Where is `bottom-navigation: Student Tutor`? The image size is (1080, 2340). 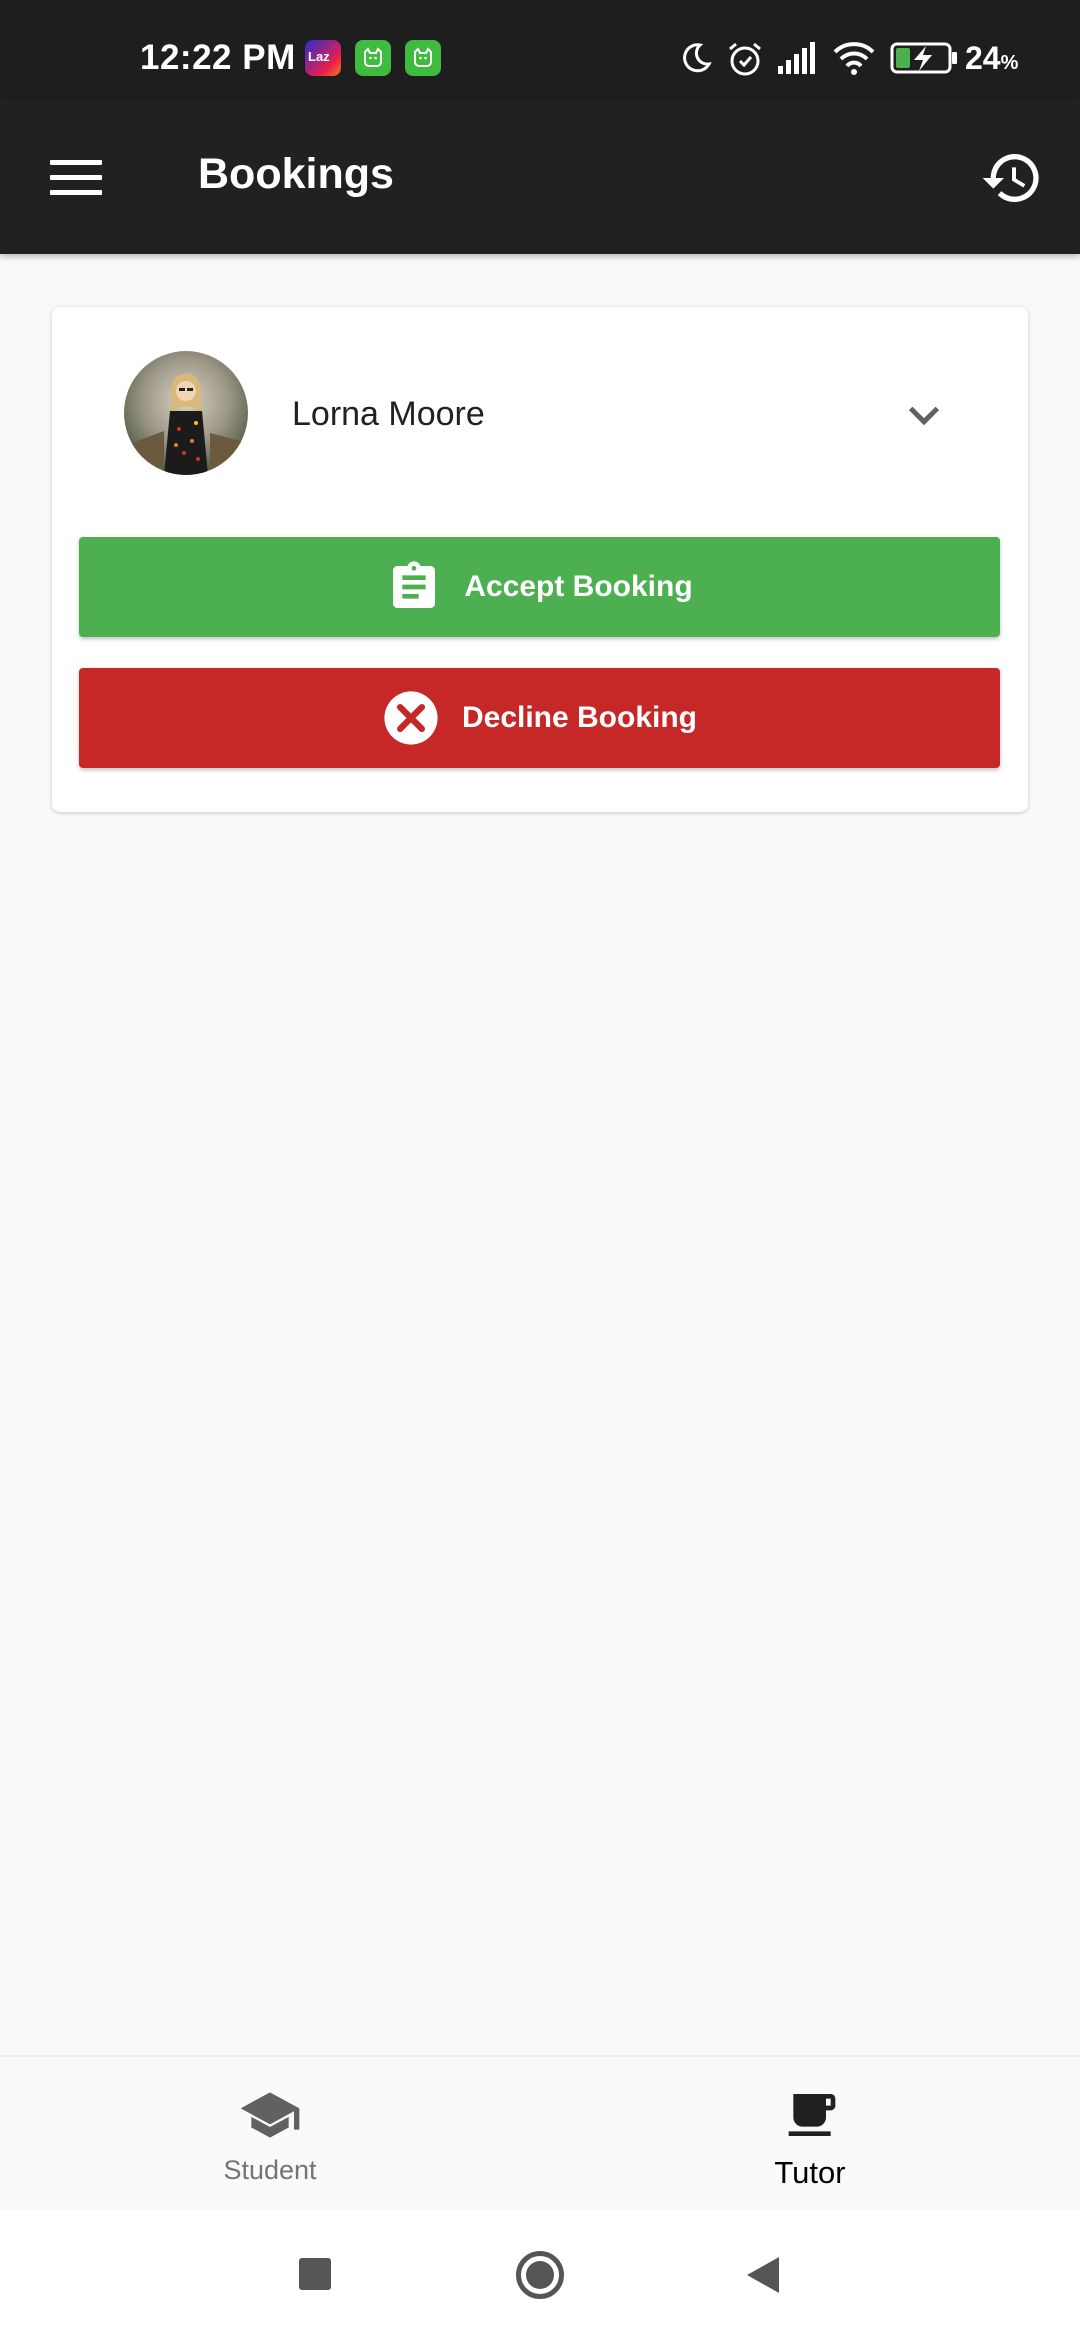 bottom-navigation: Student Tutor is located at coordinates (540, 2132).